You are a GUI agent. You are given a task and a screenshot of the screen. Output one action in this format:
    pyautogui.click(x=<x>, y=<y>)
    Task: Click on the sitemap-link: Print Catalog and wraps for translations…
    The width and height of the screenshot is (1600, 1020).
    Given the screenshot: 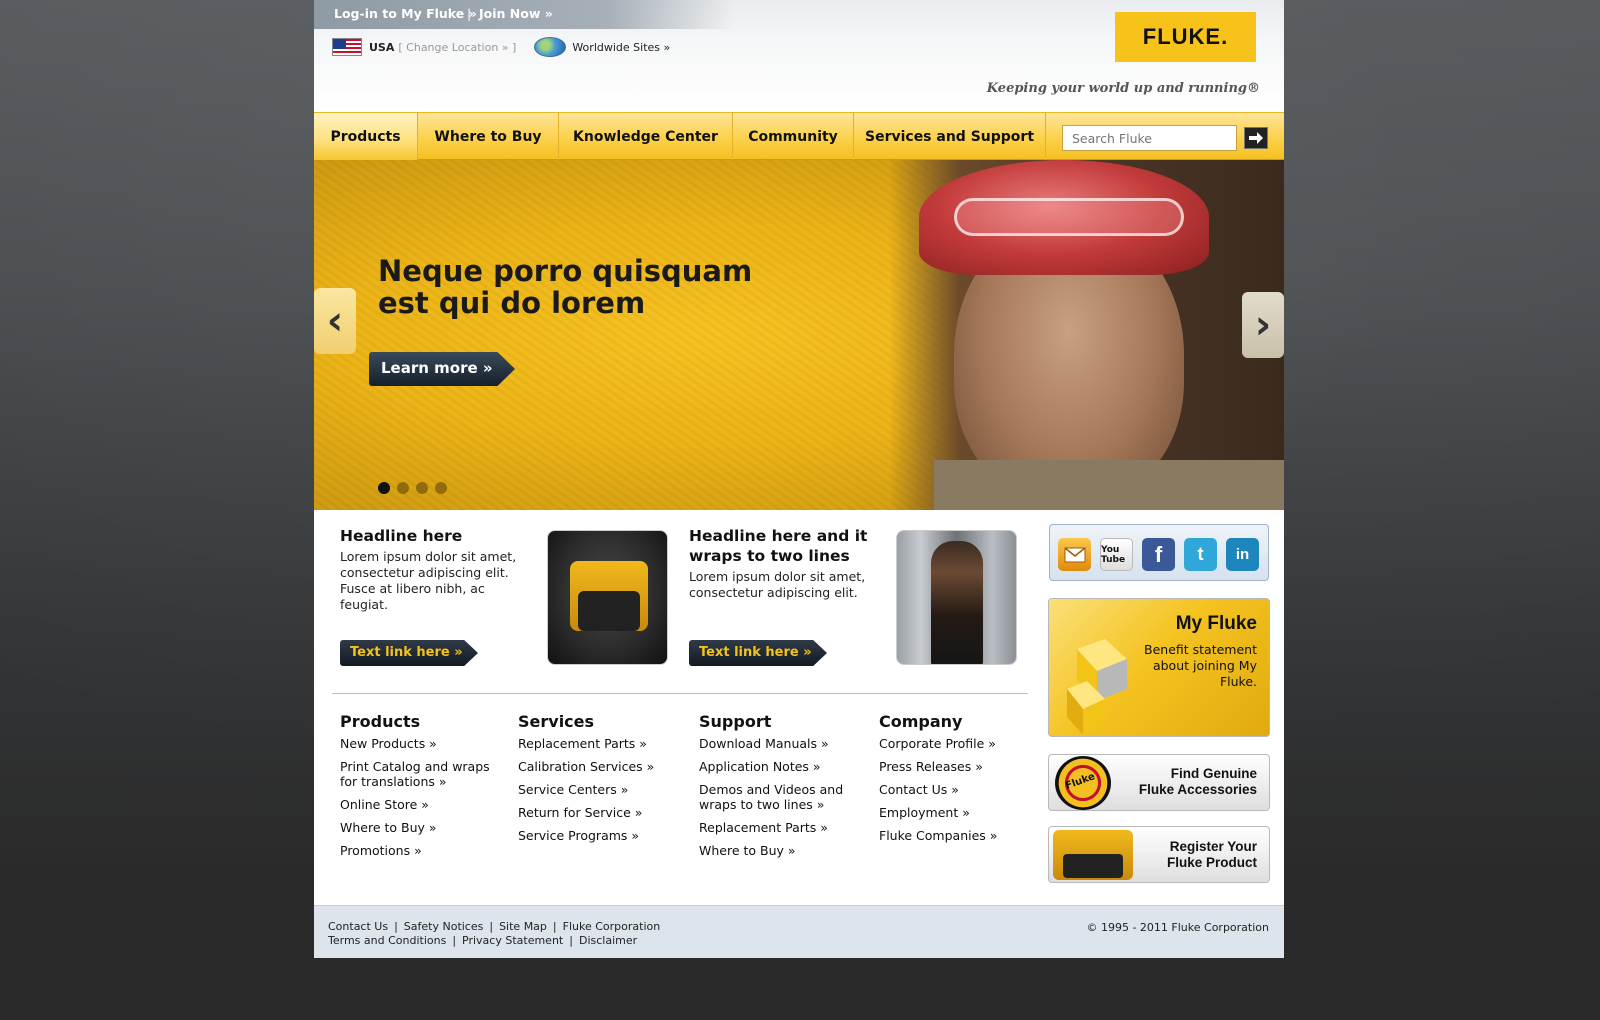 What is the action you would take?
    pyautogui.click(x=422, y=774)
    